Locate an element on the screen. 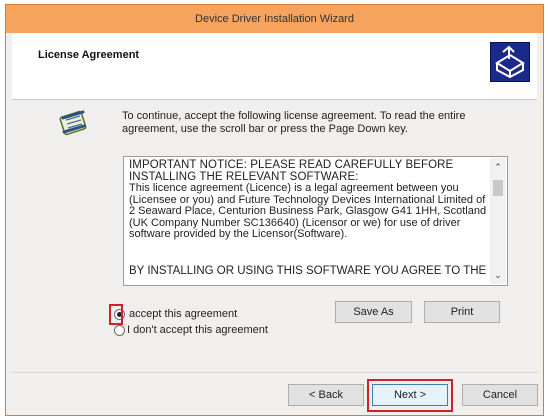 This screenshot has width=548, height=419. footer-divider is located at coordinates (274, 372).